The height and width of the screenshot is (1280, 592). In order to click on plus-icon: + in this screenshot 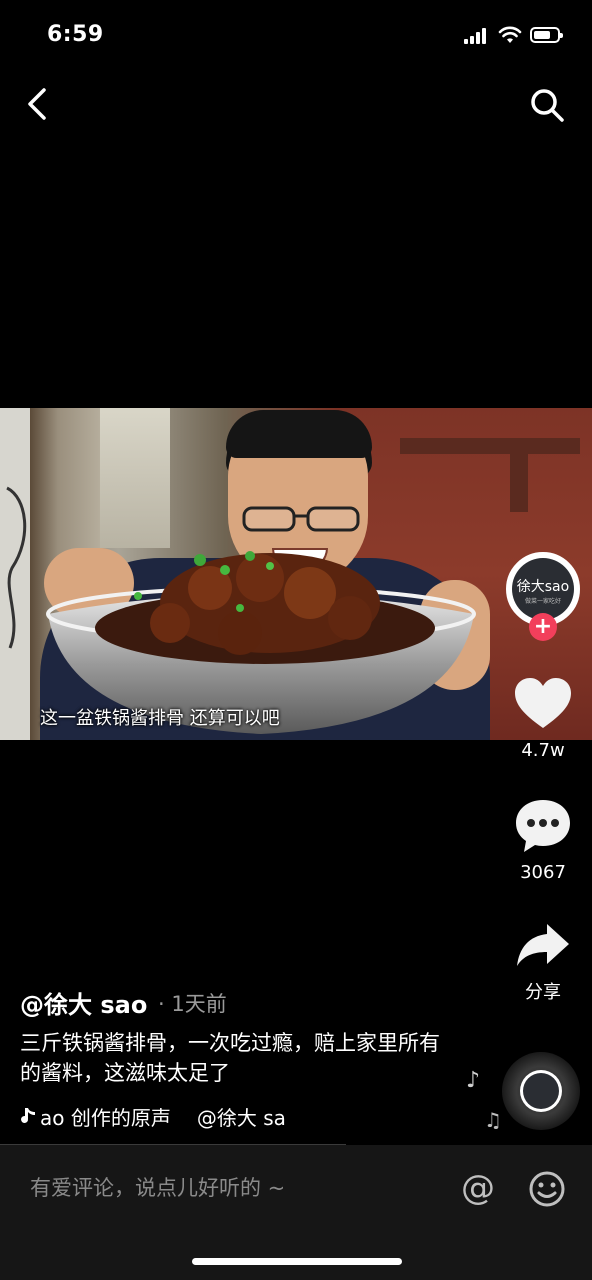, I will do `click(543, 626)`.